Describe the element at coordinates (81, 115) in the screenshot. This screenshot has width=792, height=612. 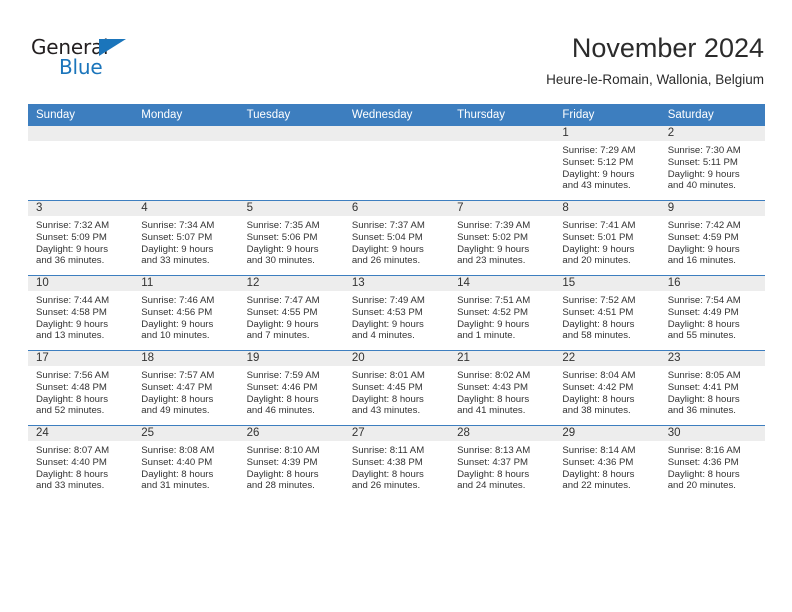
I see `weekday-header-sunday: Sunday` at that location.